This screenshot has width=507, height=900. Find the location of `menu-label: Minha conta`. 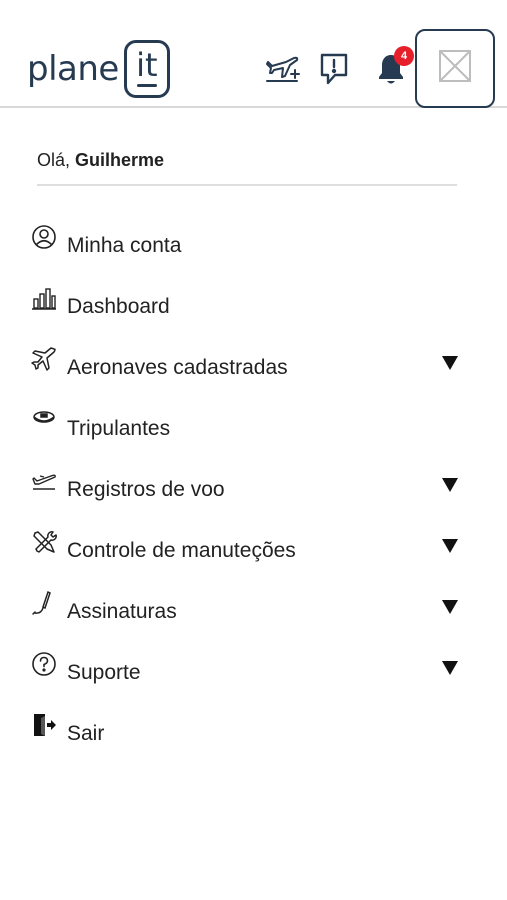

menu-label: Minha conta is located at coordinates (124, 245).